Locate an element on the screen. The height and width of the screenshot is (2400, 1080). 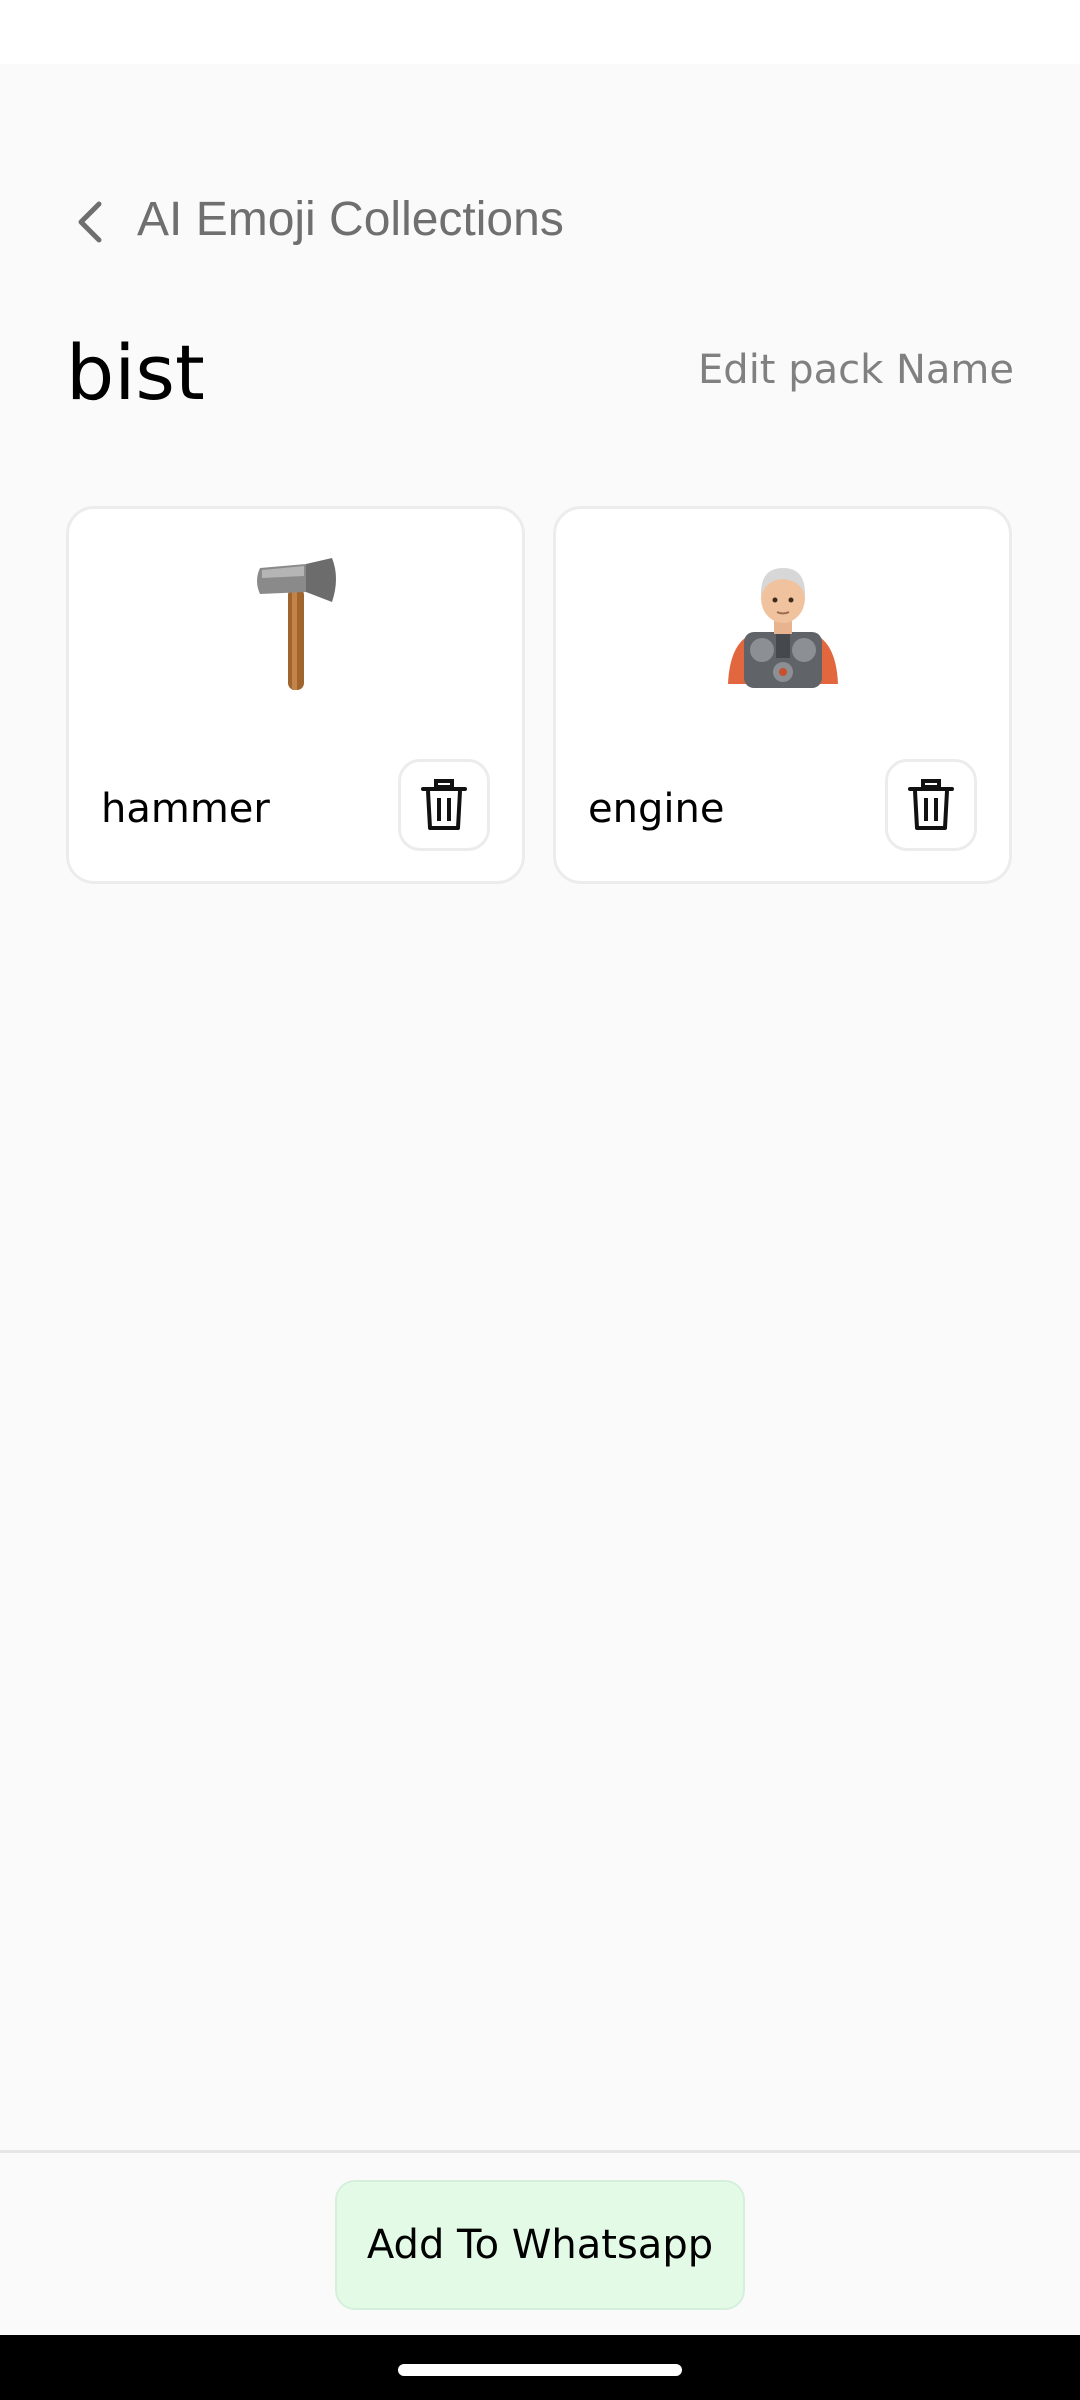
sticker-grid: hammer engine is located at coordinates (539, 695).